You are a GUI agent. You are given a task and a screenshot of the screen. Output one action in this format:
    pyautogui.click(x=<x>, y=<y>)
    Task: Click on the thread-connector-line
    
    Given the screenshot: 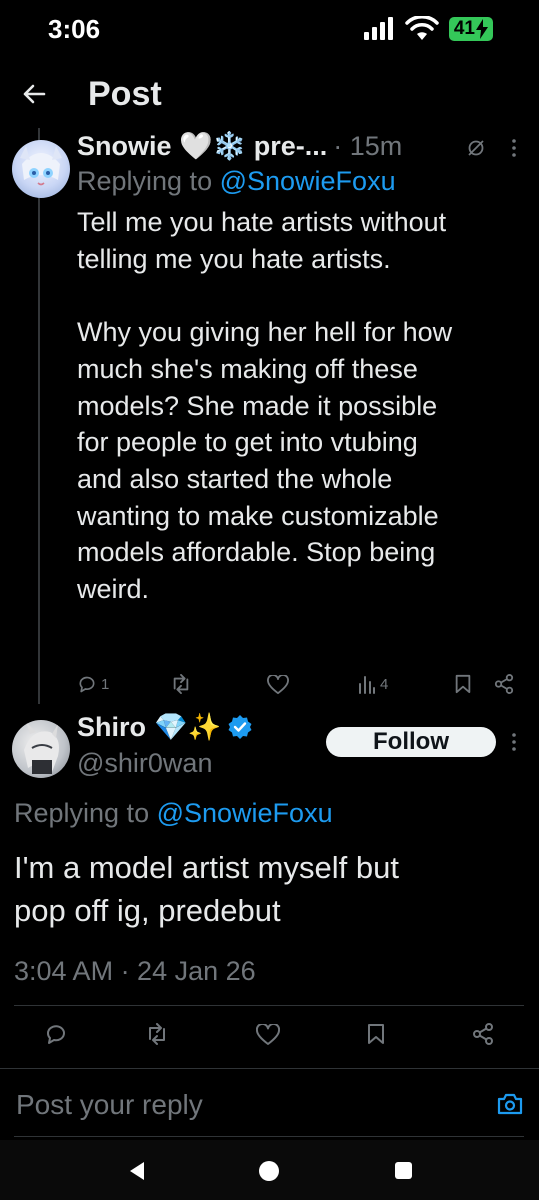 What is the action you would take?
    pyautogui.click(x=39, y=416)
    